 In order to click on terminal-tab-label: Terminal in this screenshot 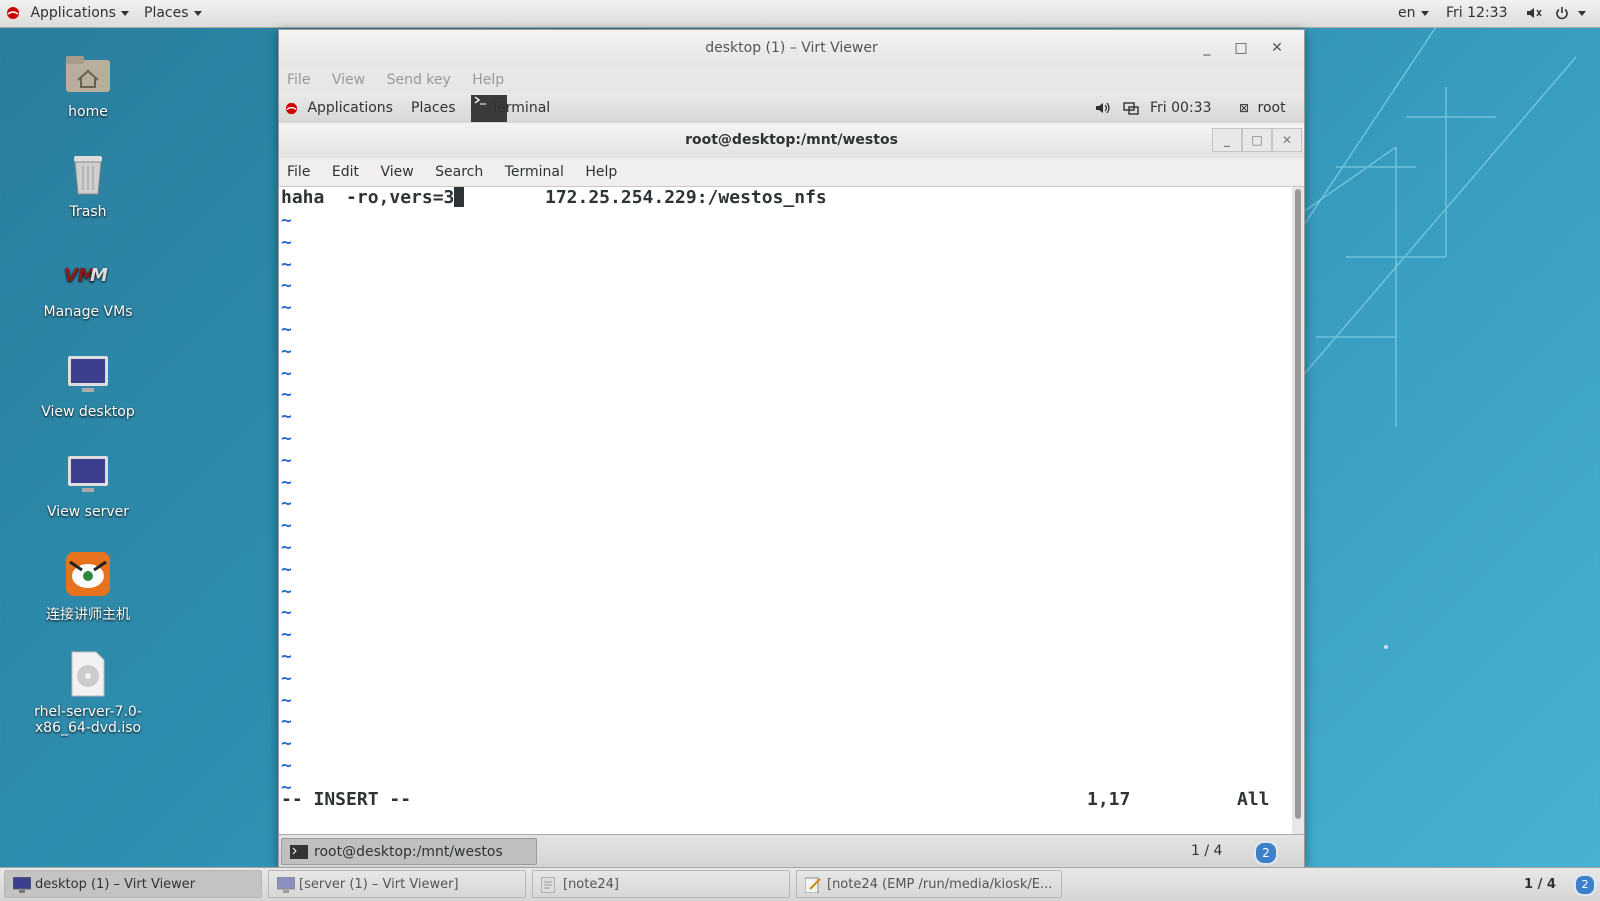, I will do `click(520, 108)`.